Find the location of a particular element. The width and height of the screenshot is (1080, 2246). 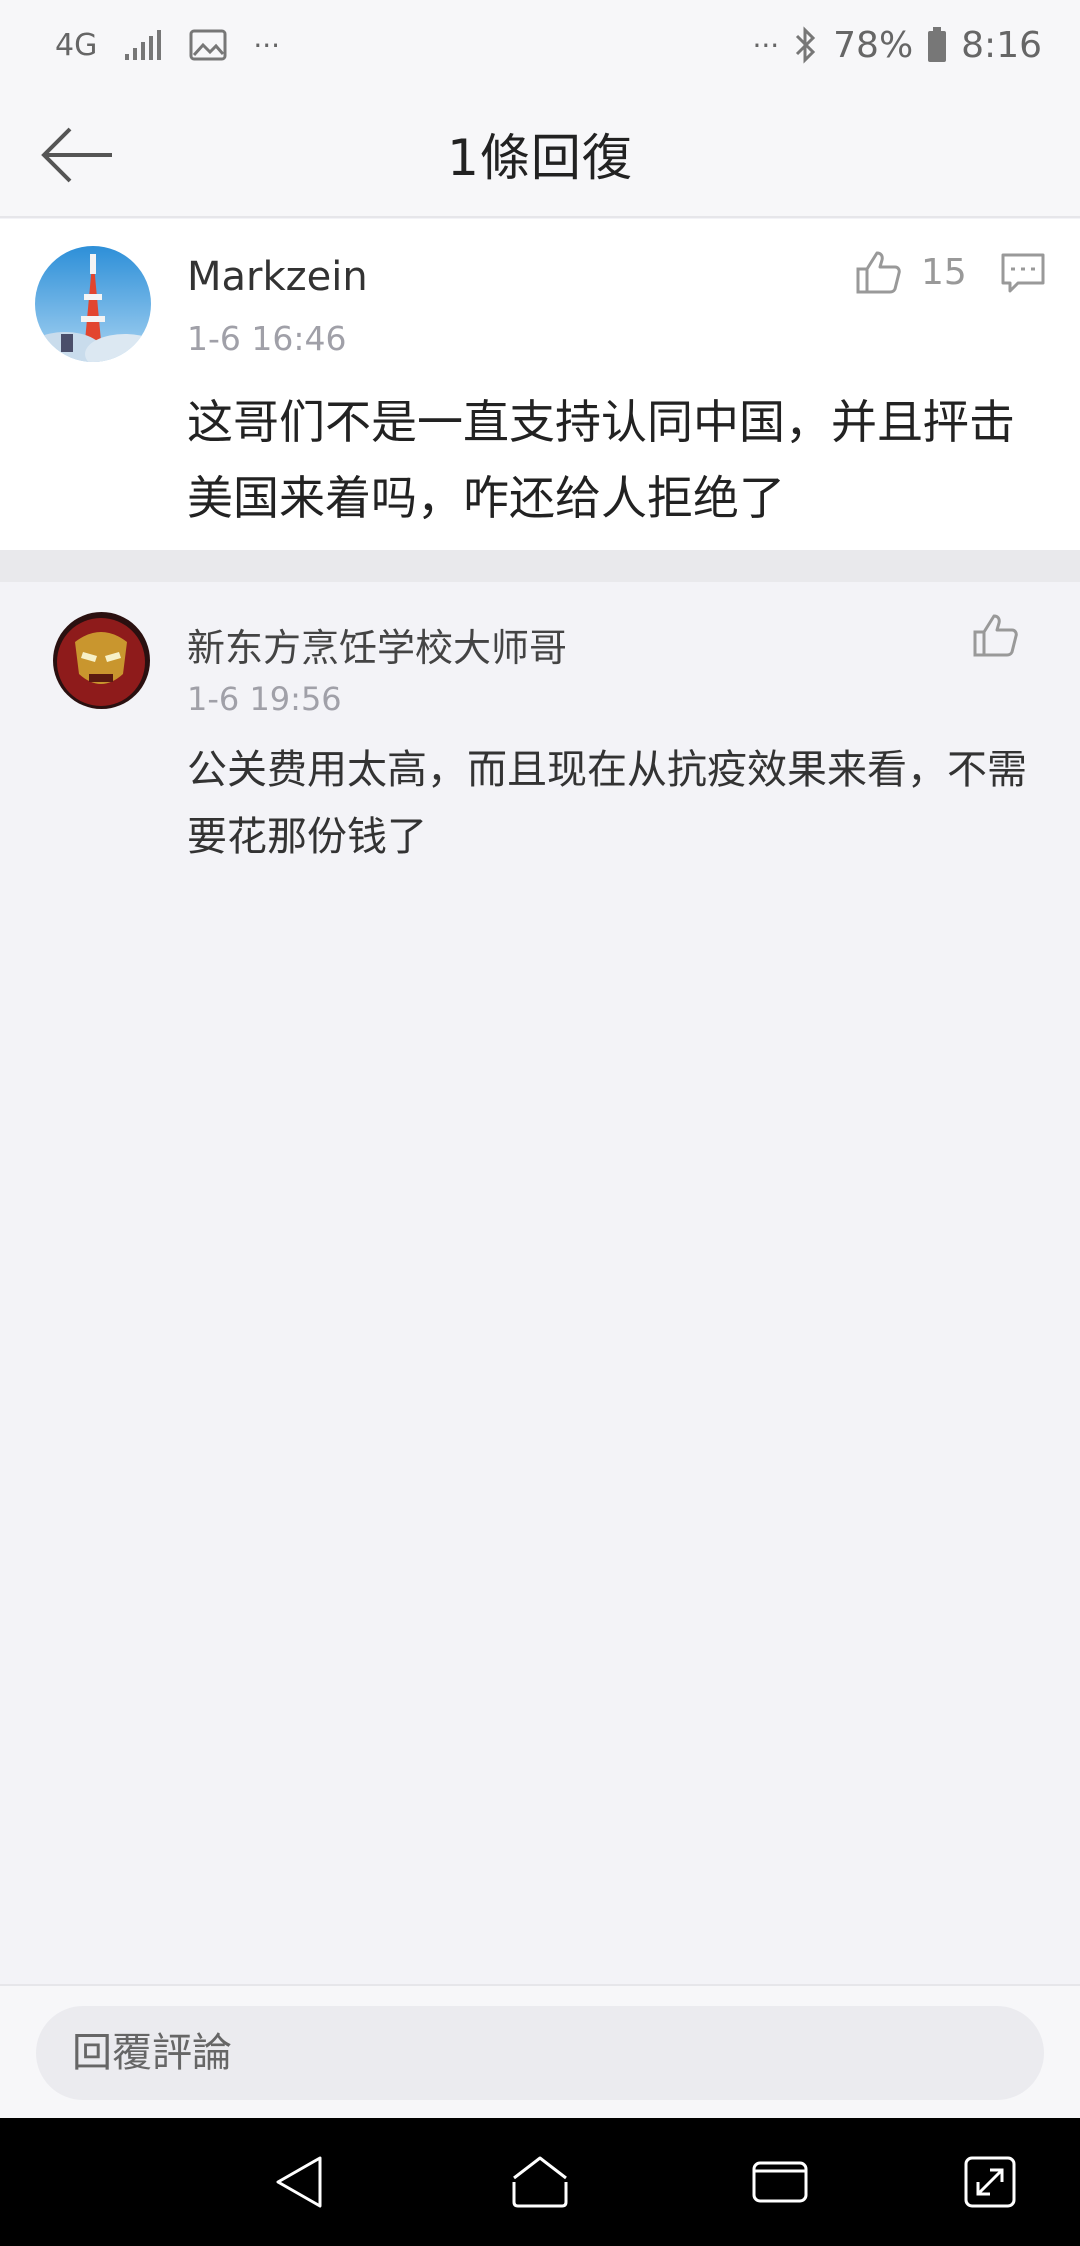

timestamp: 1-6 19:56 is located at coordinates (264, 699).